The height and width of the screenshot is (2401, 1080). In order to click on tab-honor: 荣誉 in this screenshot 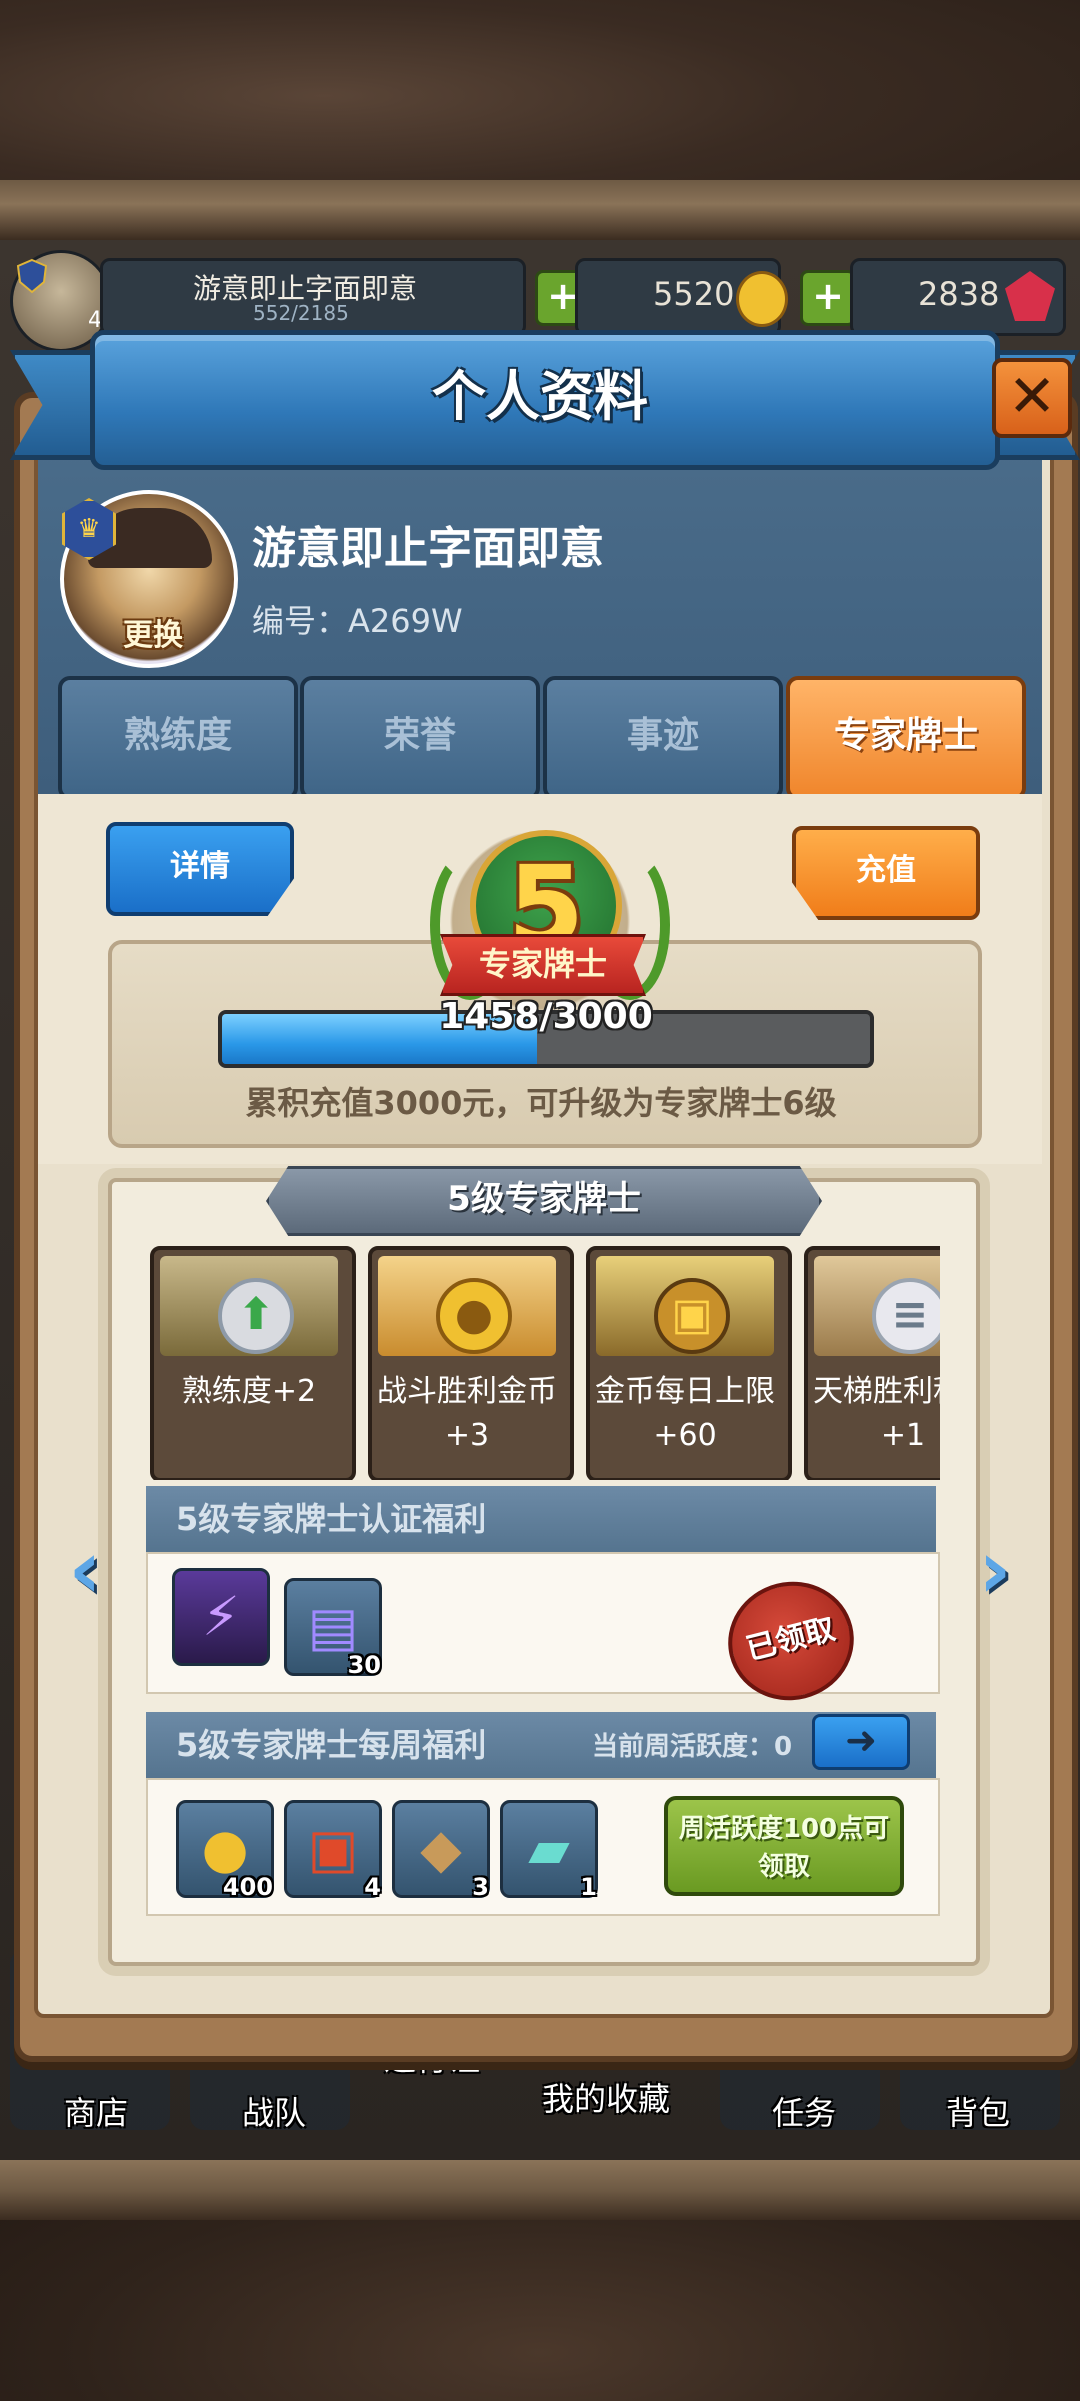, I will do `click(420, 738)`.